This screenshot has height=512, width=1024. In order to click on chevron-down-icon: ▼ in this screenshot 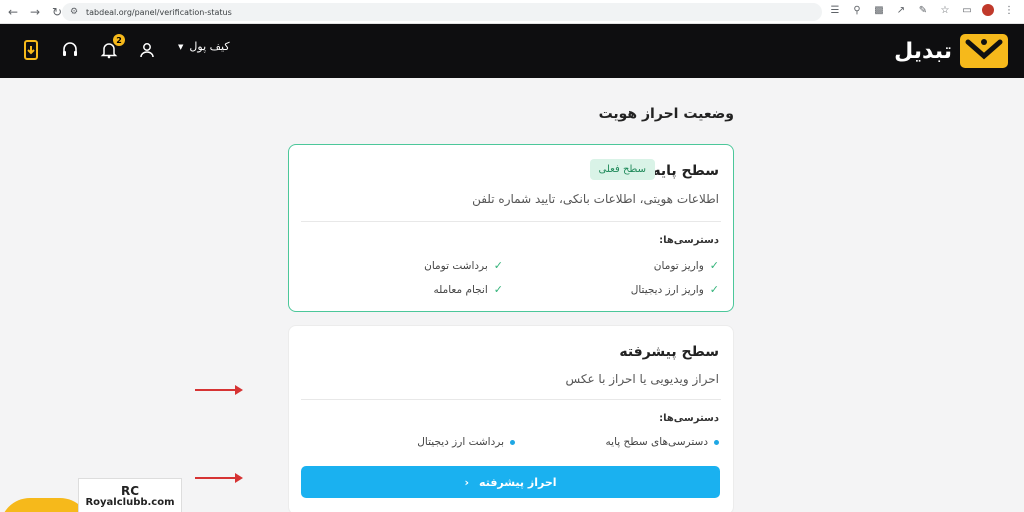, I will do `click(181, 46)`.